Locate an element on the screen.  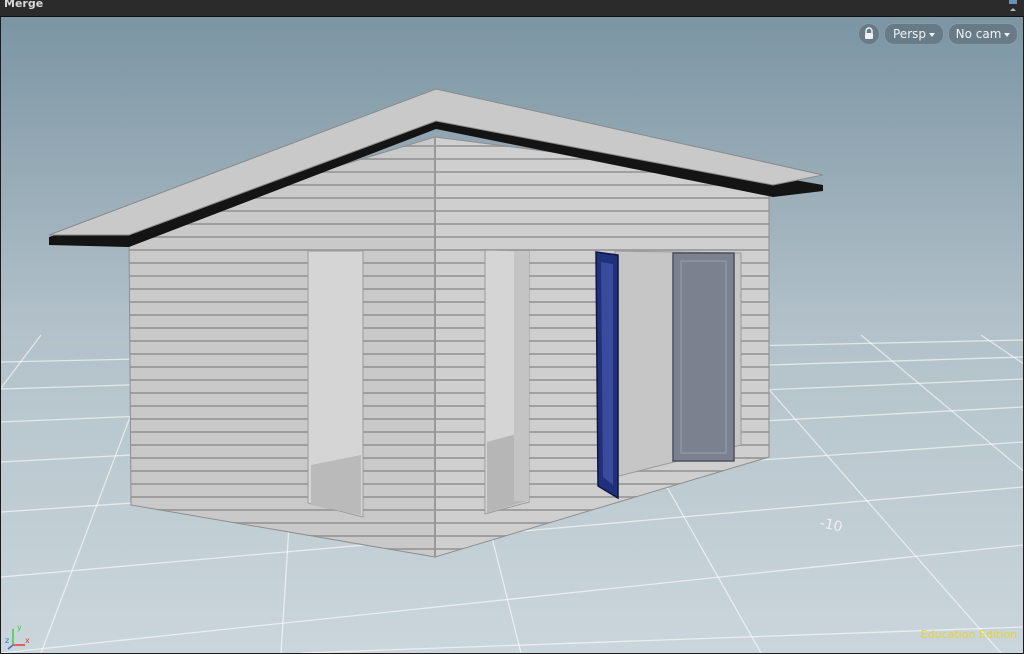
edition-watermark: Education Edition is located at coordinates (968, 634).